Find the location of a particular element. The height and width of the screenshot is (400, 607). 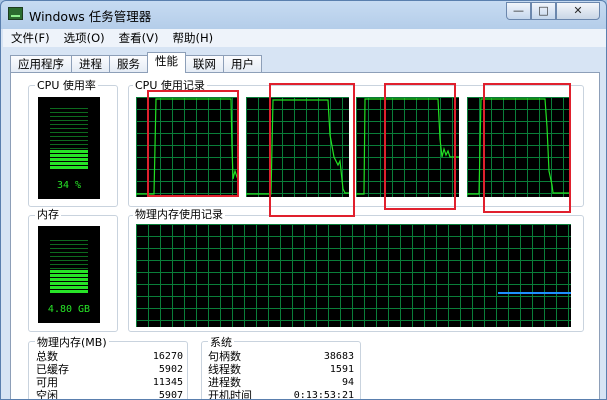

stat-label: 可用 is located at coordinates (47, 382).